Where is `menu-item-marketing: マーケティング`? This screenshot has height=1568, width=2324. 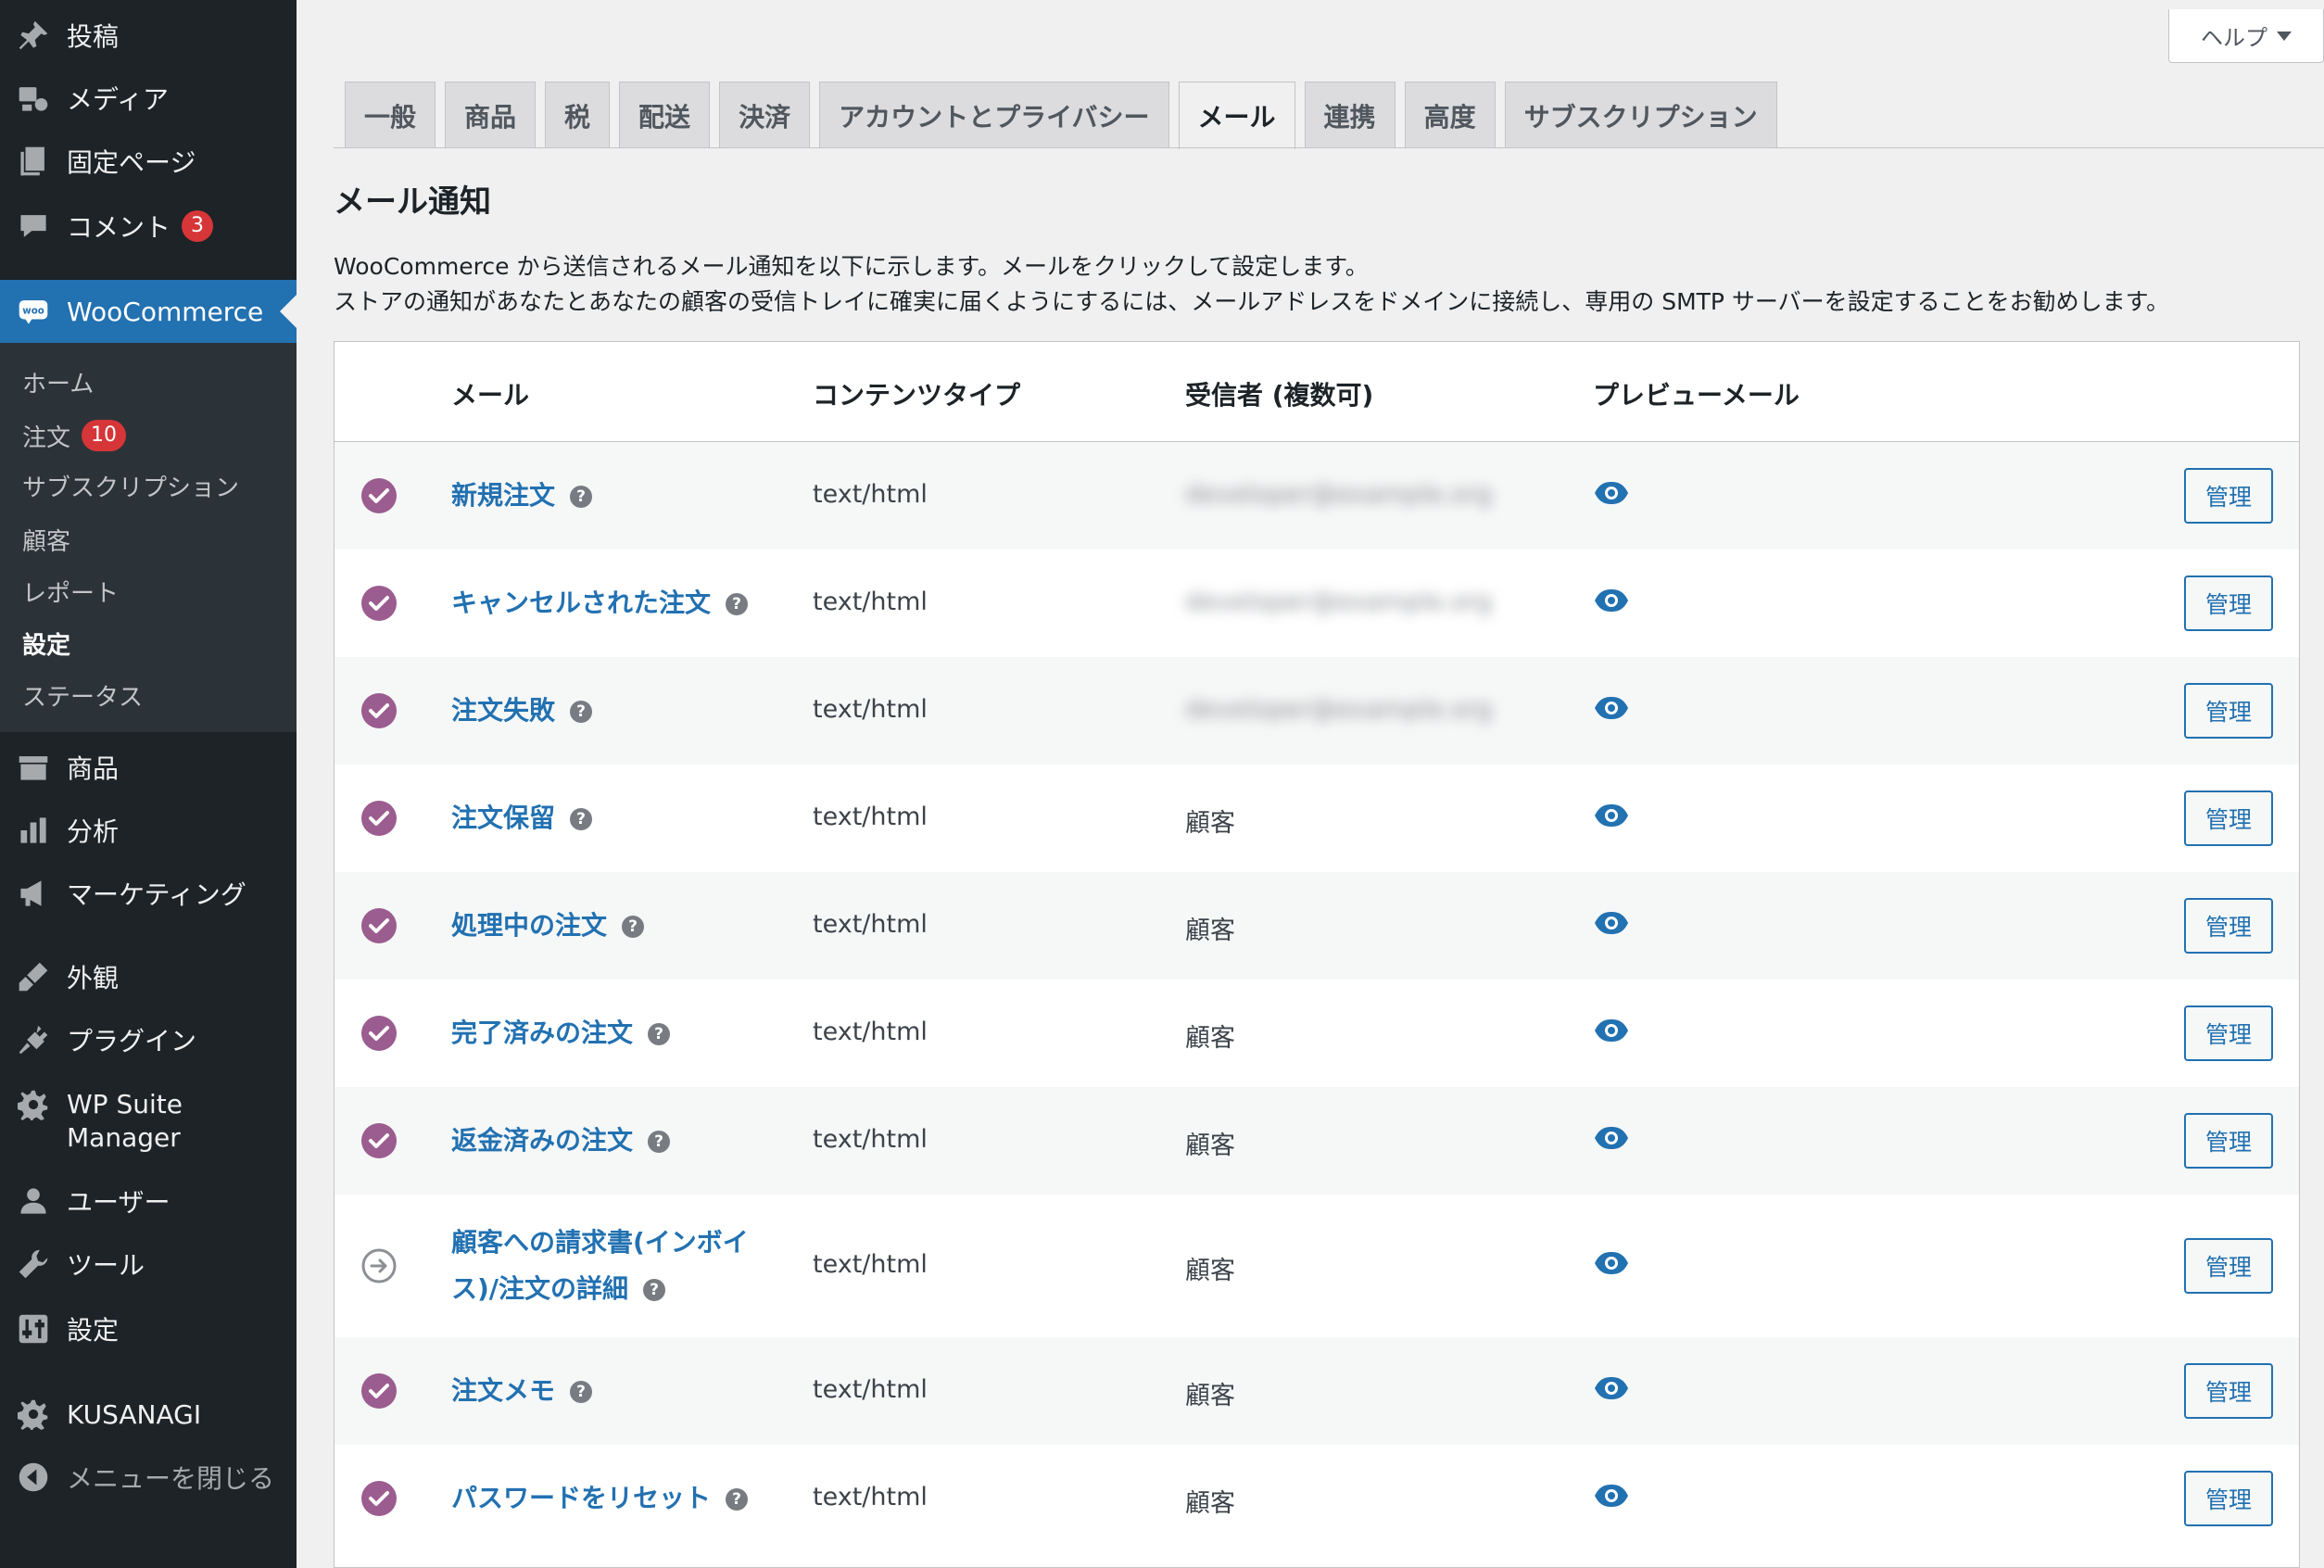
menu-item-marketing: マーケティング is located at coordinates (148, 893).